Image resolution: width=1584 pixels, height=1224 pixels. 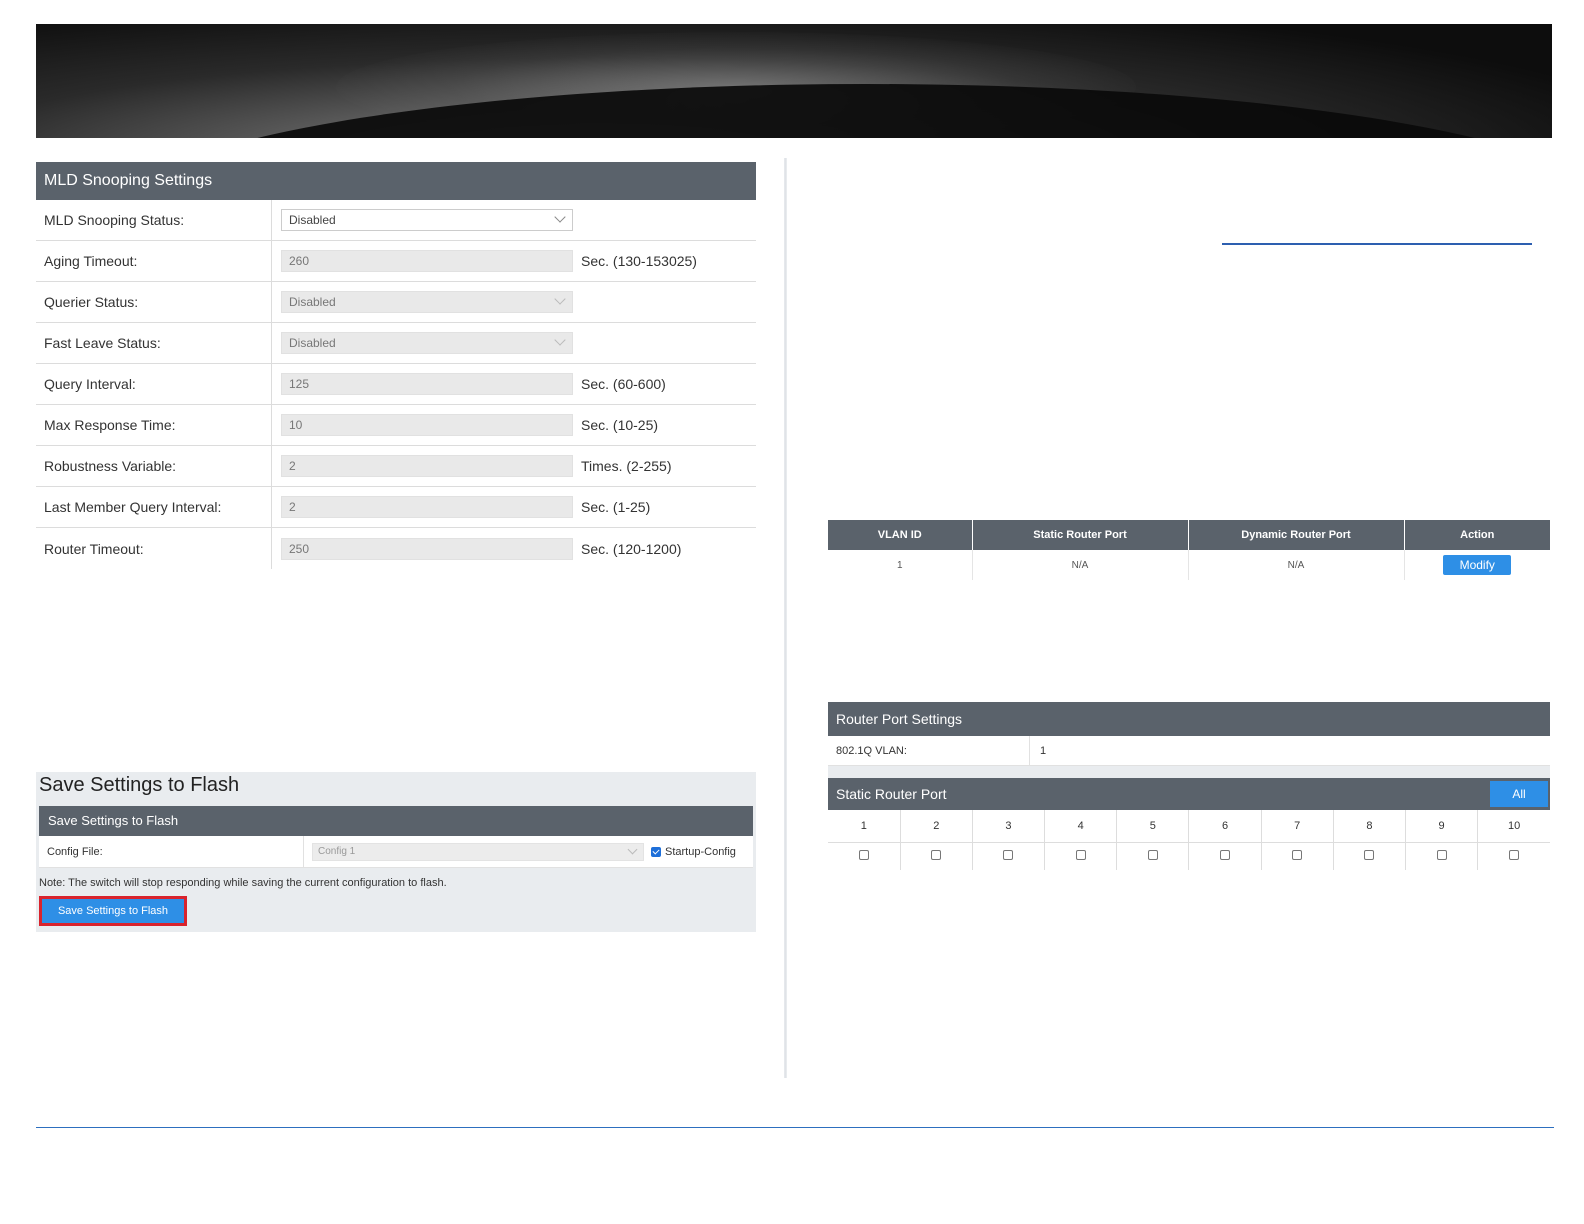 What do you see at coordinates (1153, 826) in the screenshot?
I see `port-number: 5` at bounding box center [1153, 826].